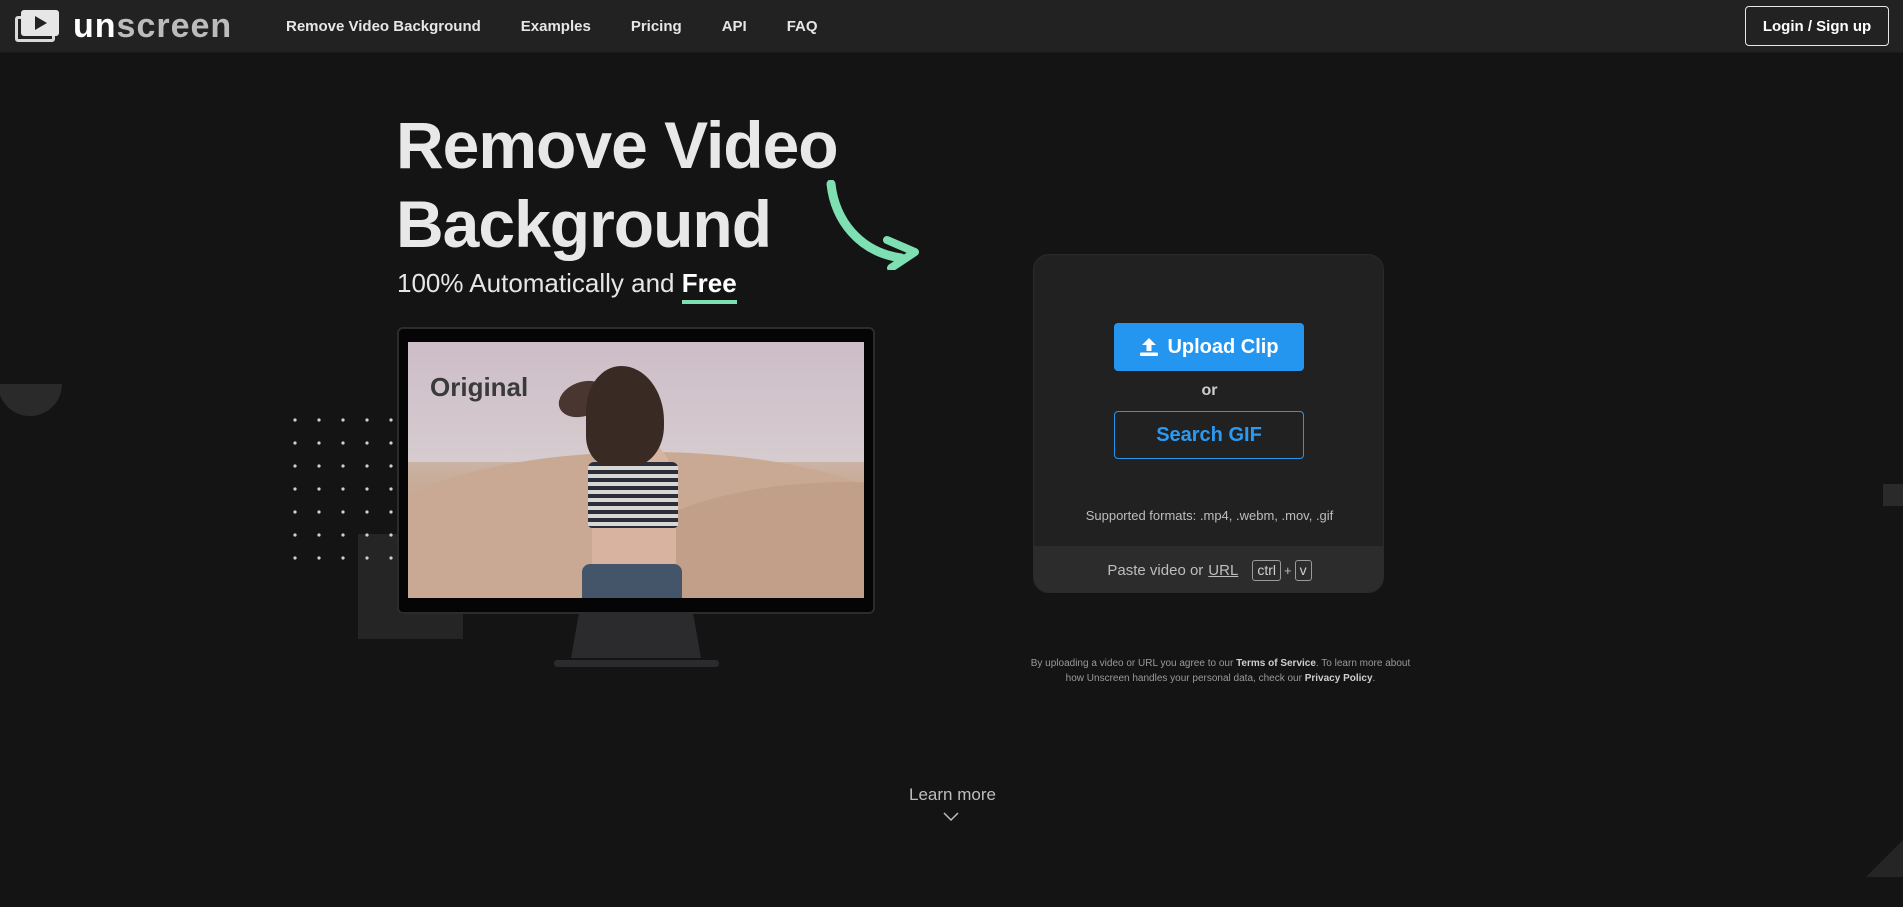 This screenshot has height=907, width=1903. What do you see at coordinates (1149, 347) in the screenshot?
I see `upload-icon` at bounding box center [1149, 347].